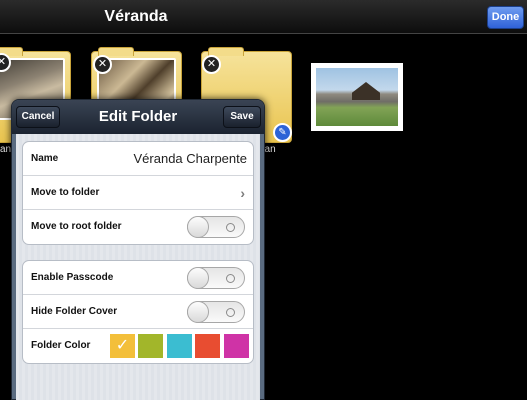  I want to click on enable-passcode-label: Enable Passcode, so click(72, 277).